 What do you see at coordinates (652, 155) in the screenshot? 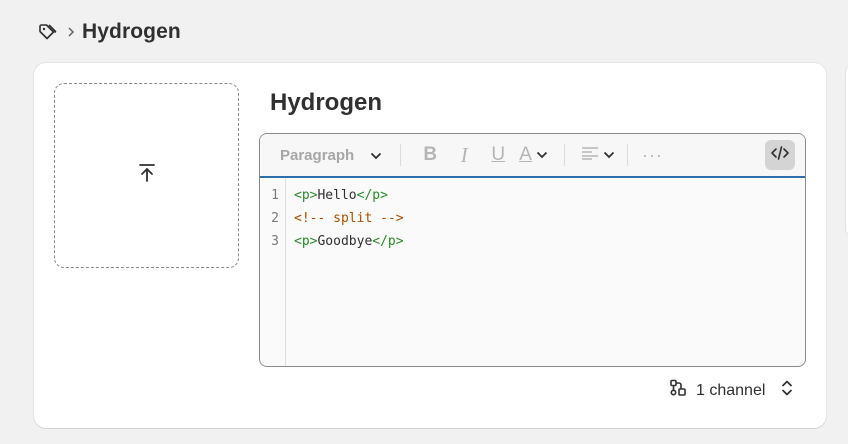
I see `more-options-button: ···` at bounding box center [652, 155].